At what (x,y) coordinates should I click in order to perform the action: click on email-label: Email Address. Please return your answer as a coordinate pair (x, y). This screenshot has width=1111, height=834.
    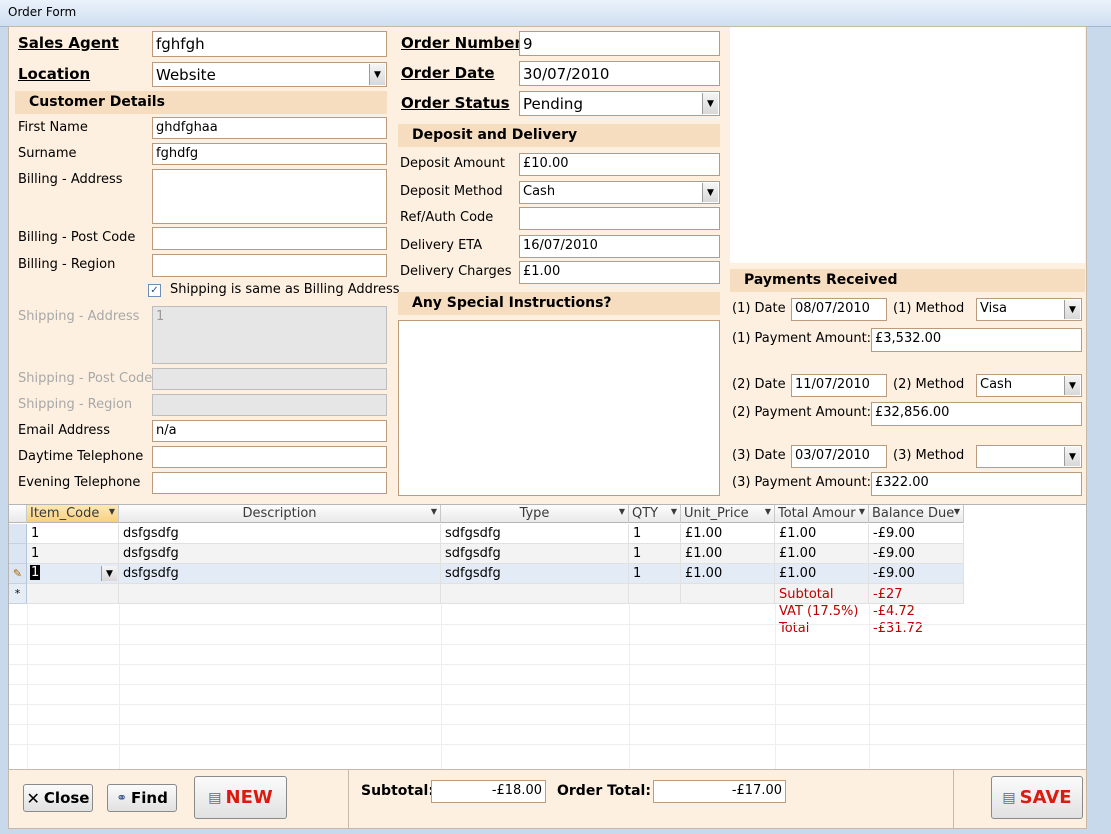
    Looking at the image, I should click on (64, 430).